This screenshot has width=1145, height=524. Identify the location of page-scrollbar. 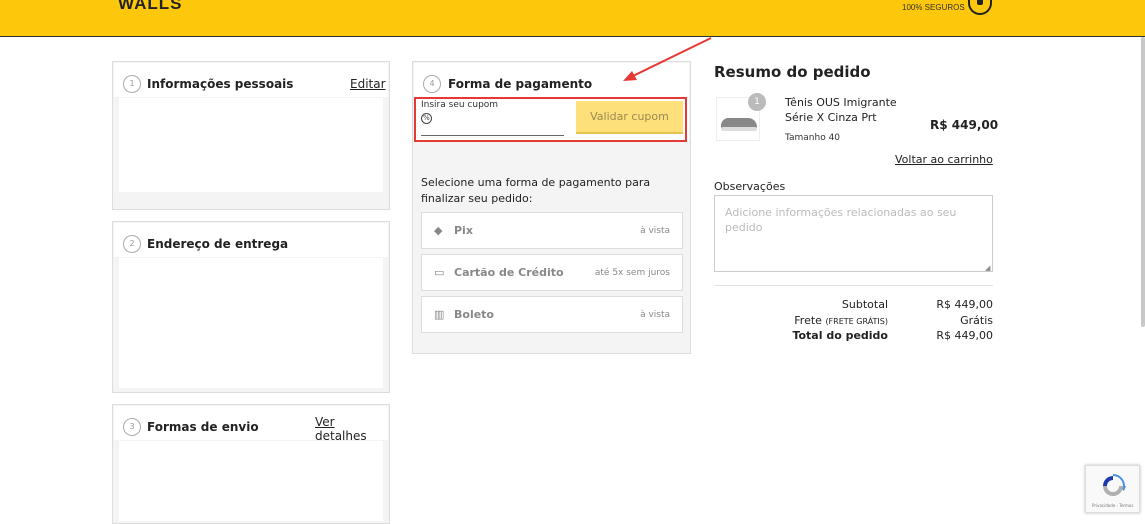
(1143, 182).